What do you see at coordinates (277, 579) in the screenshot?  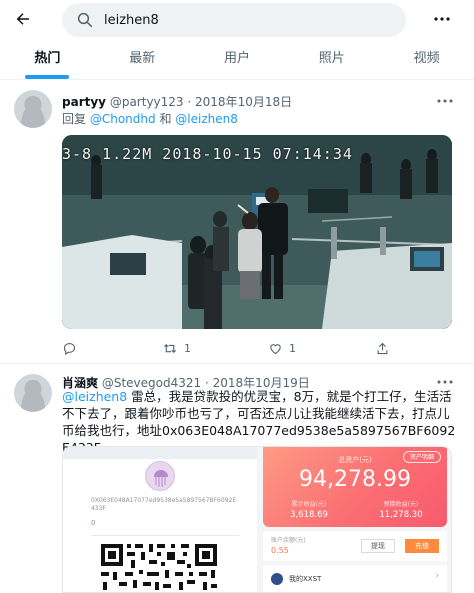 I see `xxst-logo-icon` at bounding box center [277, 579].